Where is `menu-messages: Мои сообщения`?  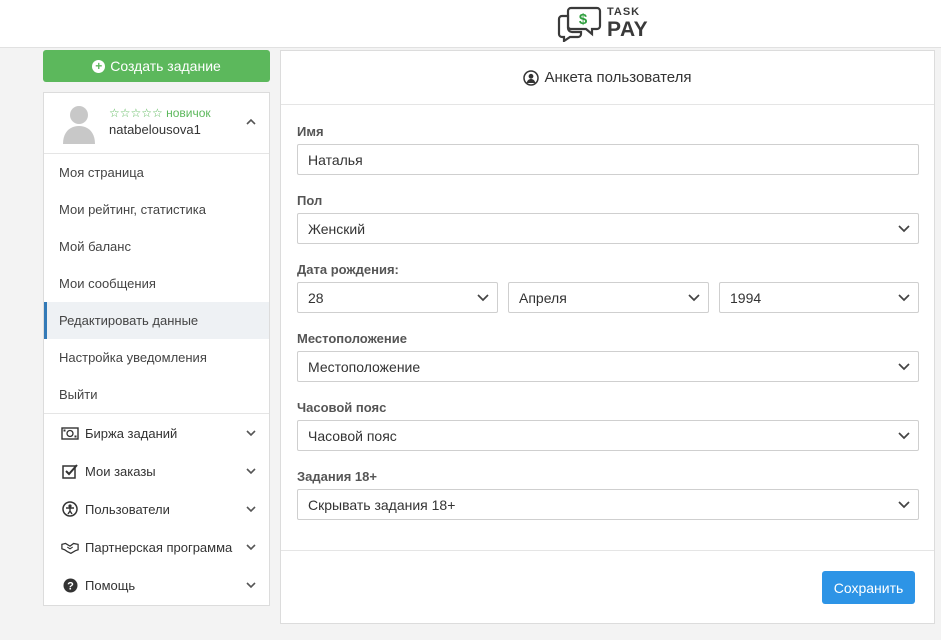
menu-messages: Мои сообщения is located at coordinates (156, 283).